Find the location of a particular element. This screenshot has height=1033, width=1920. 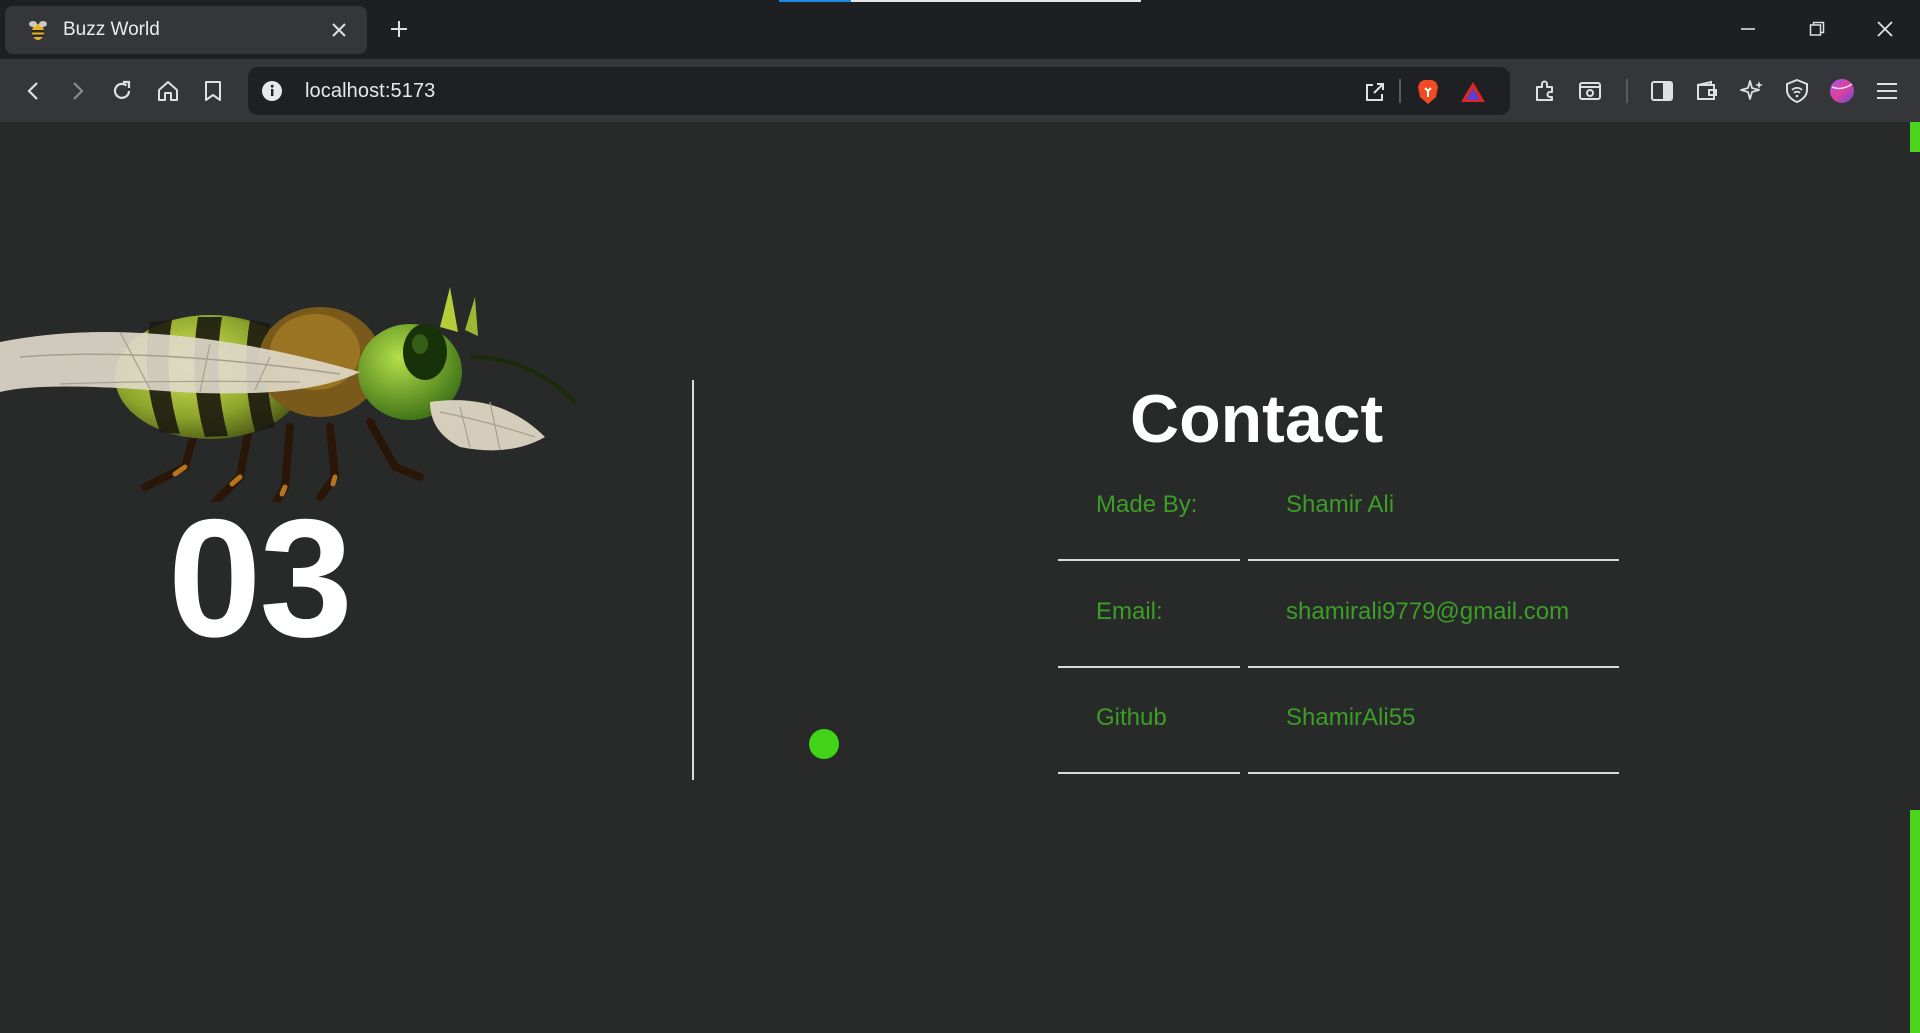

home-icon is located at coordinates (168, 91).